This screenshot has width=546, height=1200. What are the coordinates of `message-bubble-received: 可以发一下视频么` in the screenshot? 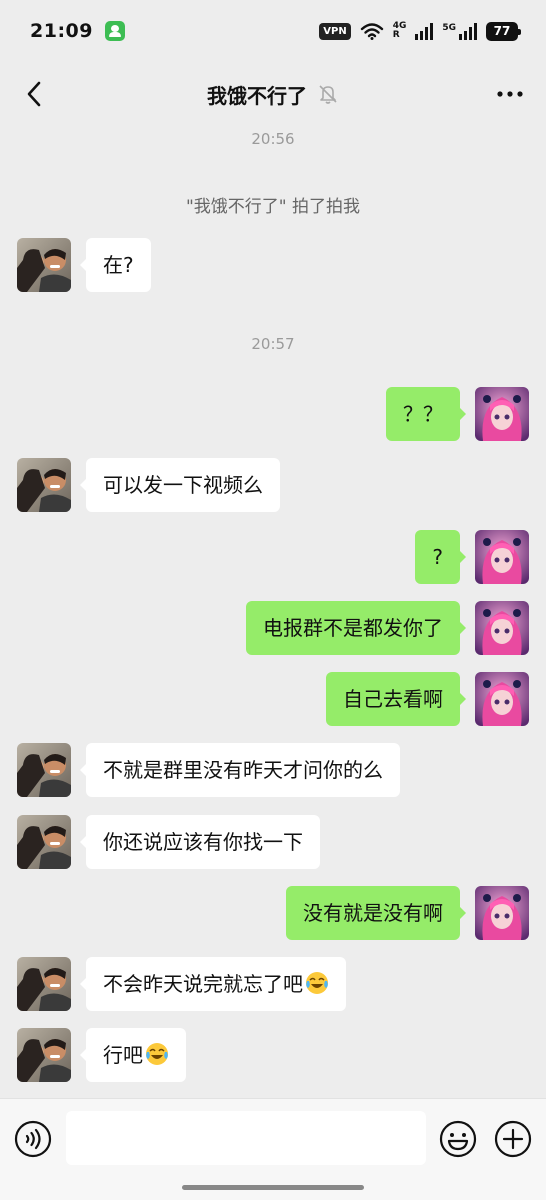 It's located at (180, 485).